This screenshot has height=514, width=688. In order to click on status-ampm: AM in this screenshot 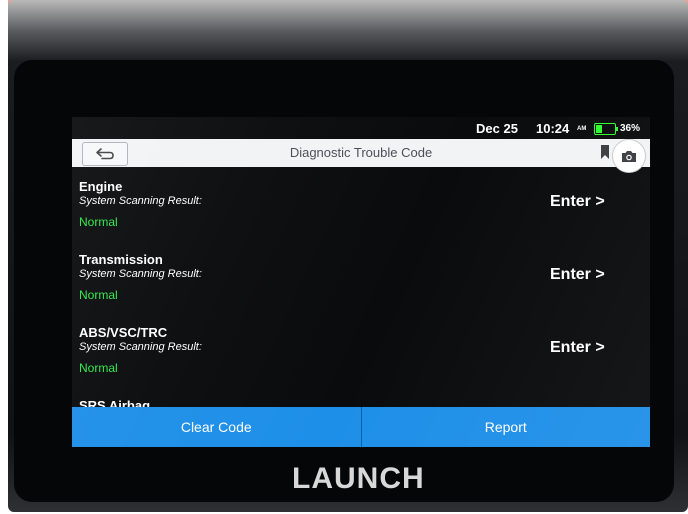, I will do `click(582, 129)`.